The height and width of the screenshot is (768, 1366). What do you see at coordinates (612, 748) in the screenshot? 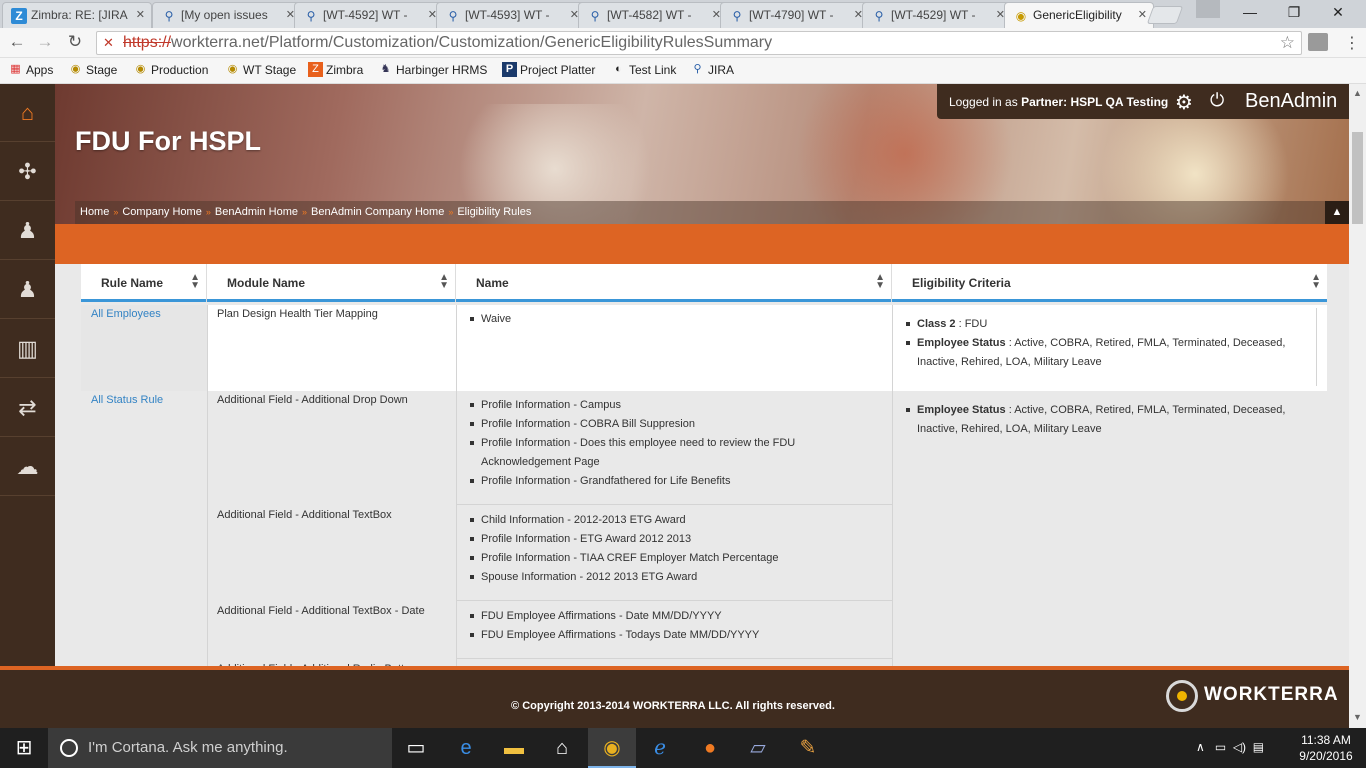
I see `chrome-icon: ◉` at bounding box center [612, 748].